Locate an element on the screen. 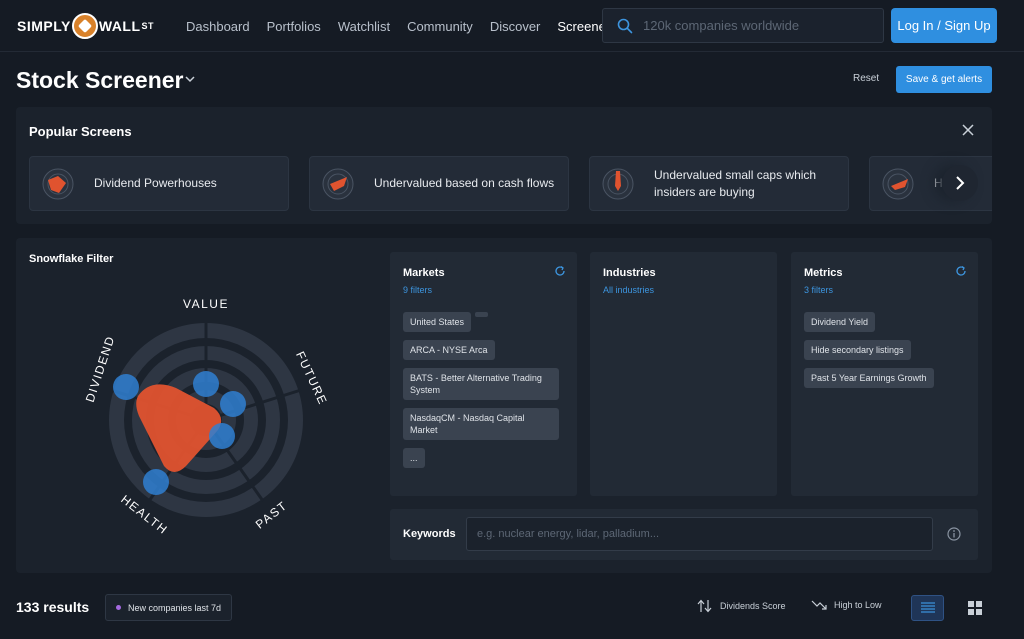  value-handle-icon is located at coordinates (206, 384).